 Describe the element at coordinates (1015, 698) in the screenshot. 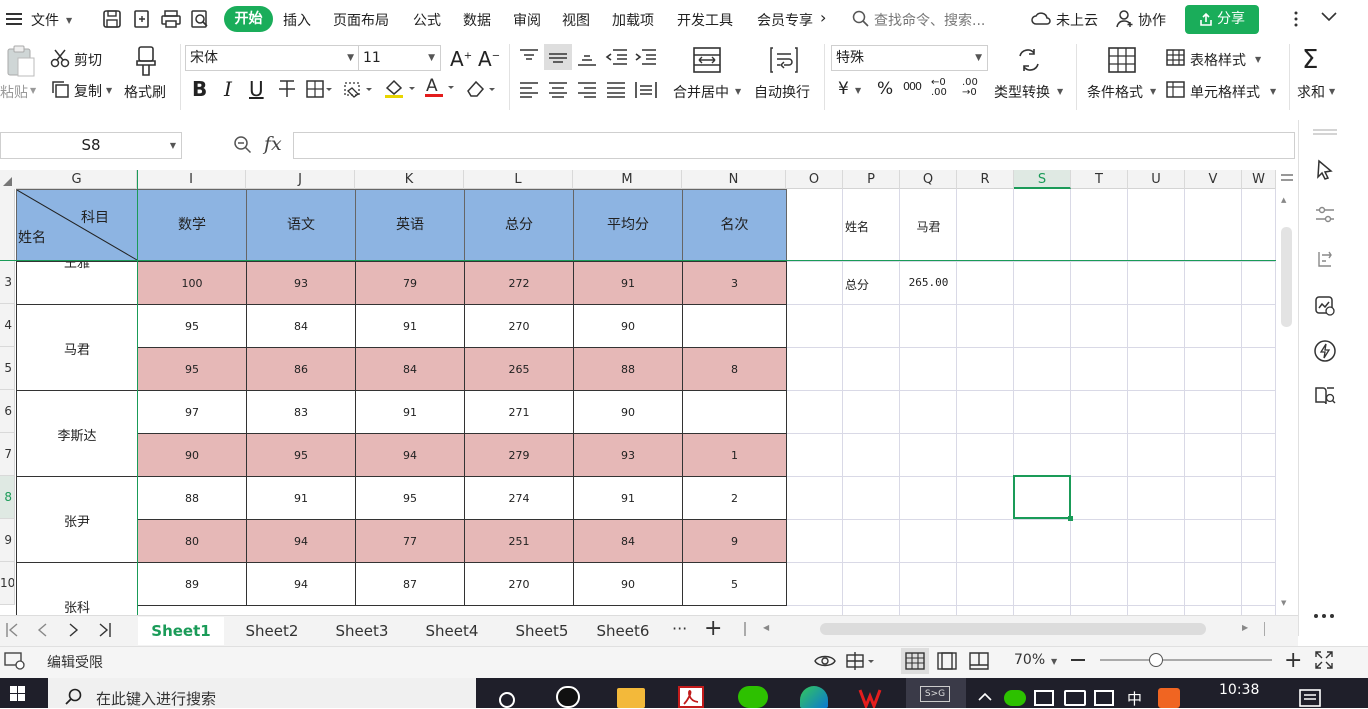

I see `tray-wechat-icon` at that location.